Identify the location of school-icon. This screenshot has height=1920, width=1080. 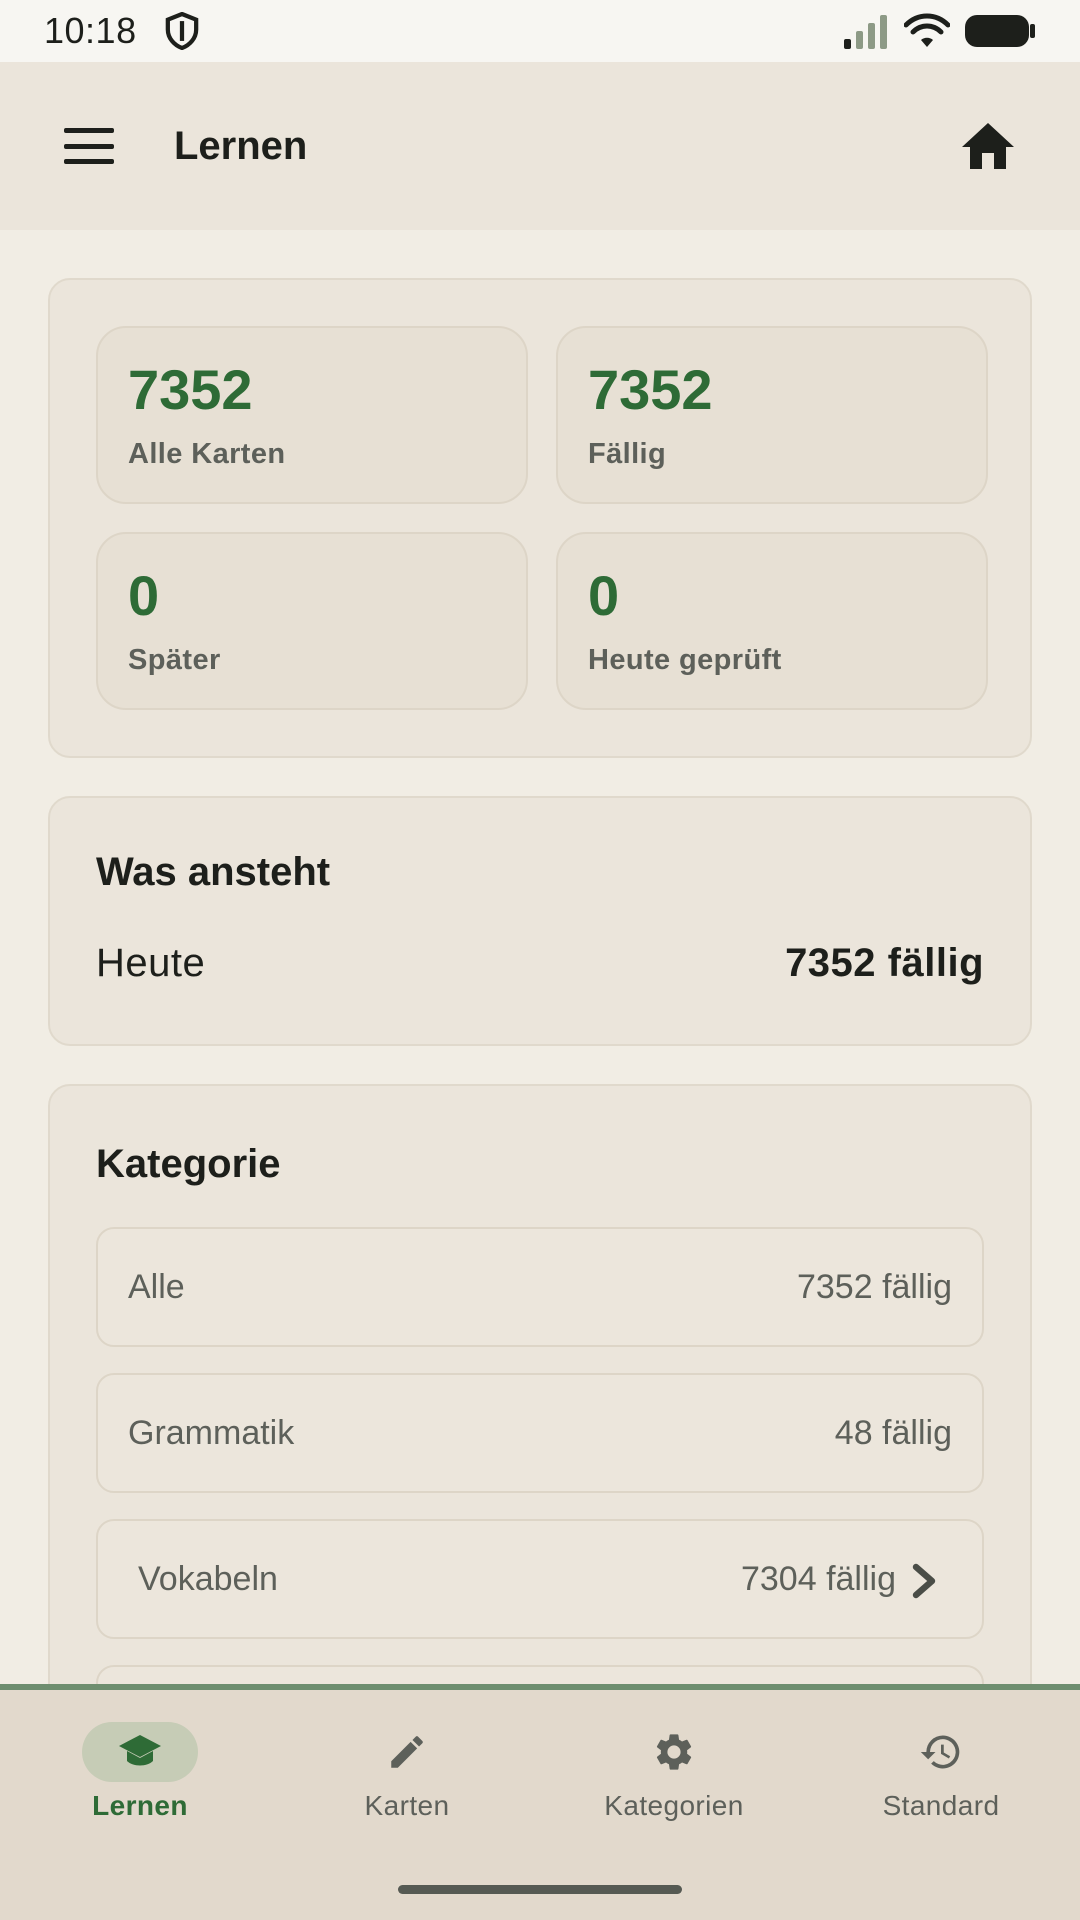
(140, 1750).